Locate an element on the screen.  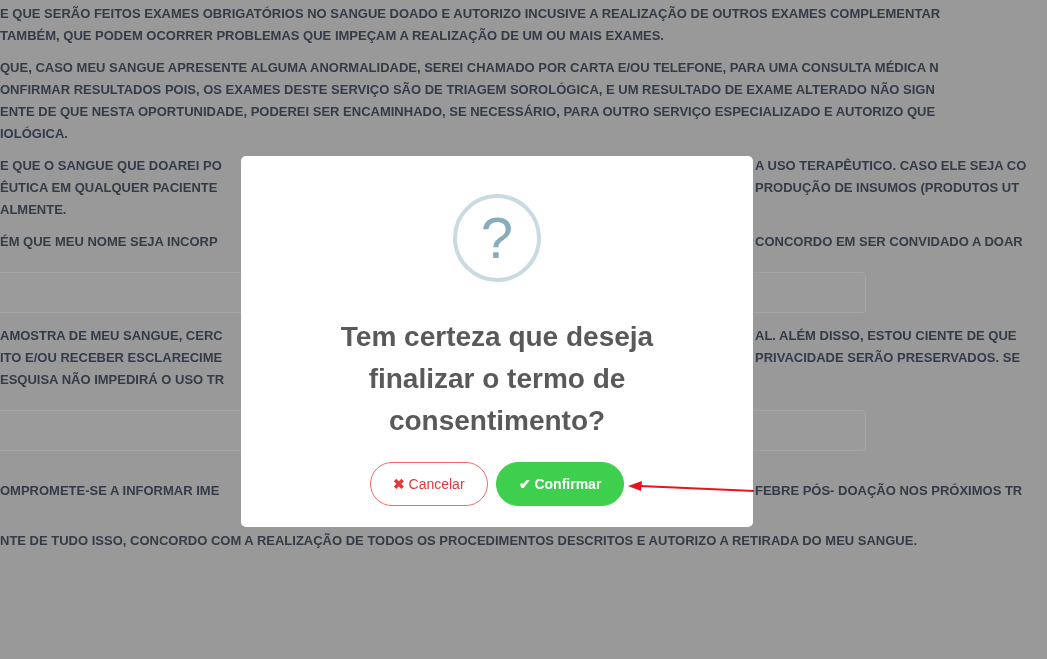
consent-text: ESQUISA NÃO IMPEDIRÁ O USO TR is located at coordinates (112, 380).